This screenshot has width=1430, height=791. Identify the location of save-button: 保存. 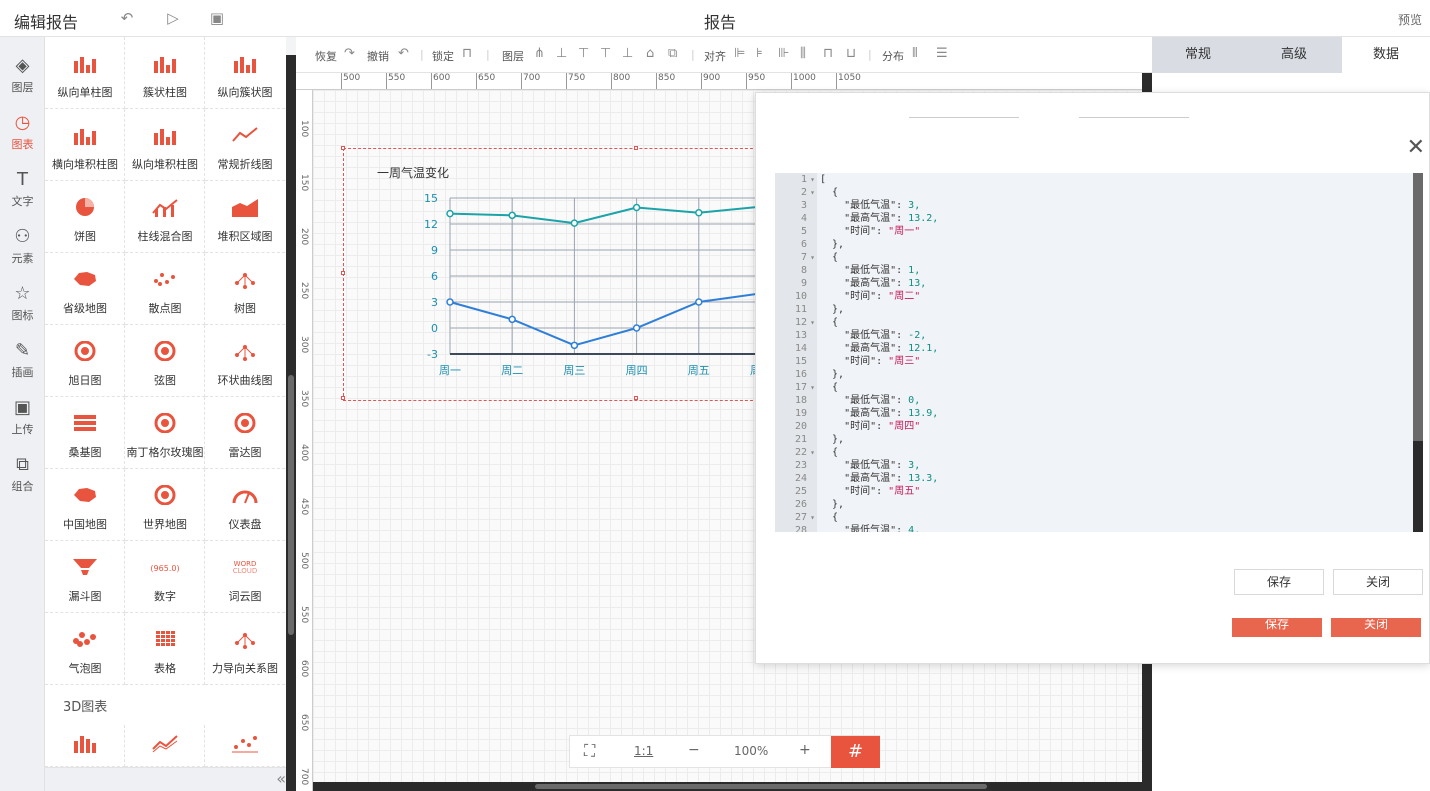
(1279, 582).